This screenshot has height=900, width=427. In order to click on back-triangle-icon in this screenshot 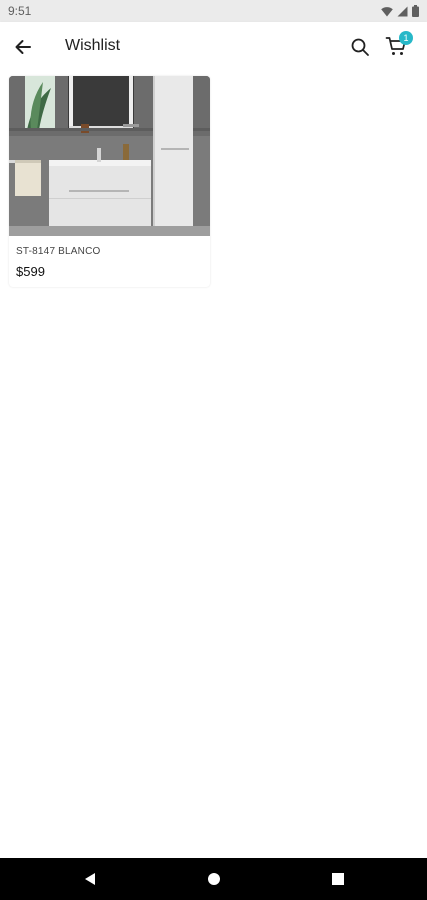, I will do `click(90, 879)`.